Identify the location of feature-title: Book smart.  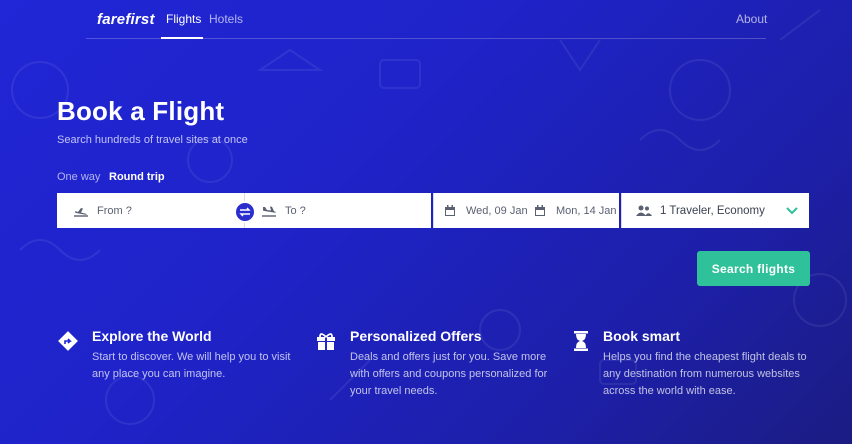
(642, 336).